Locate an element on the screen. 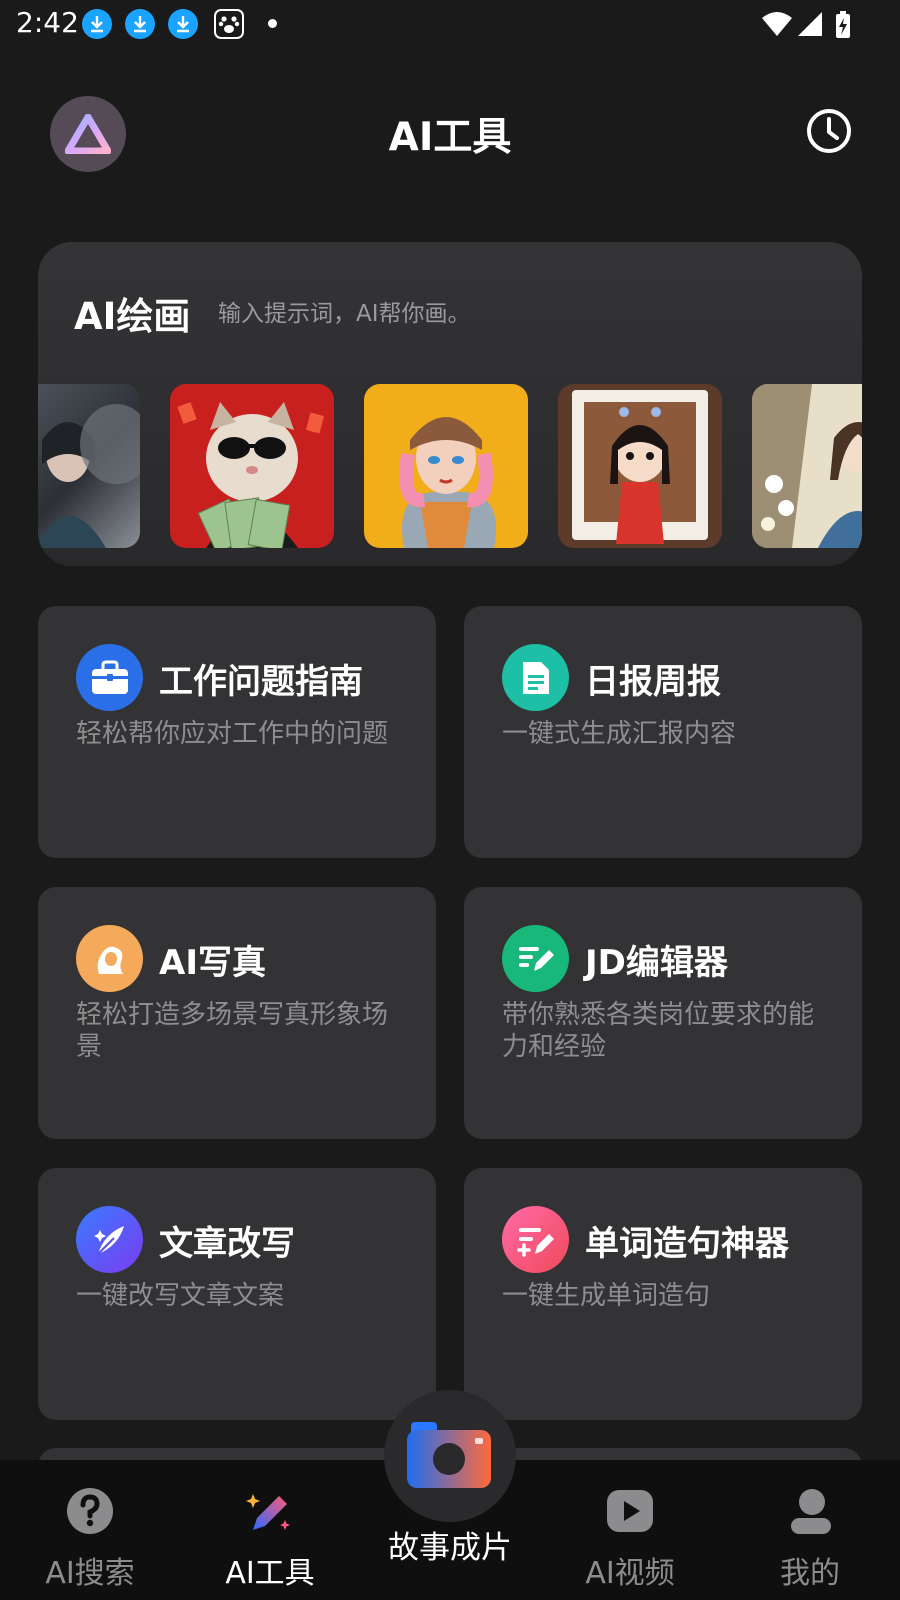 Image resolution: width=900 pixels, height=1600 pixels. sample-image-doll is located at coordinates (640, 466).